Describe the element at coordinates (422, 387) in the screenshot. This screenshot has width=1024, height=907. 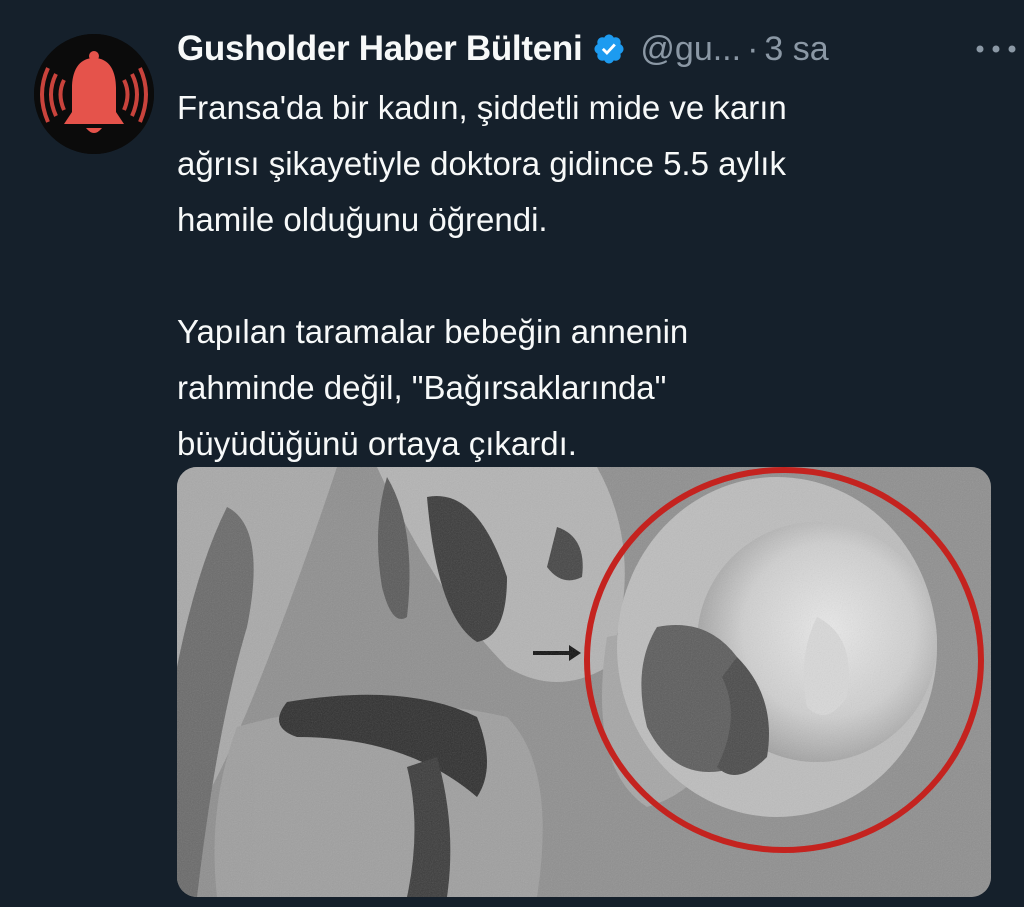
I see `tweet-text-line: rahminde değil, "Bağırsaklarında"` at that location.